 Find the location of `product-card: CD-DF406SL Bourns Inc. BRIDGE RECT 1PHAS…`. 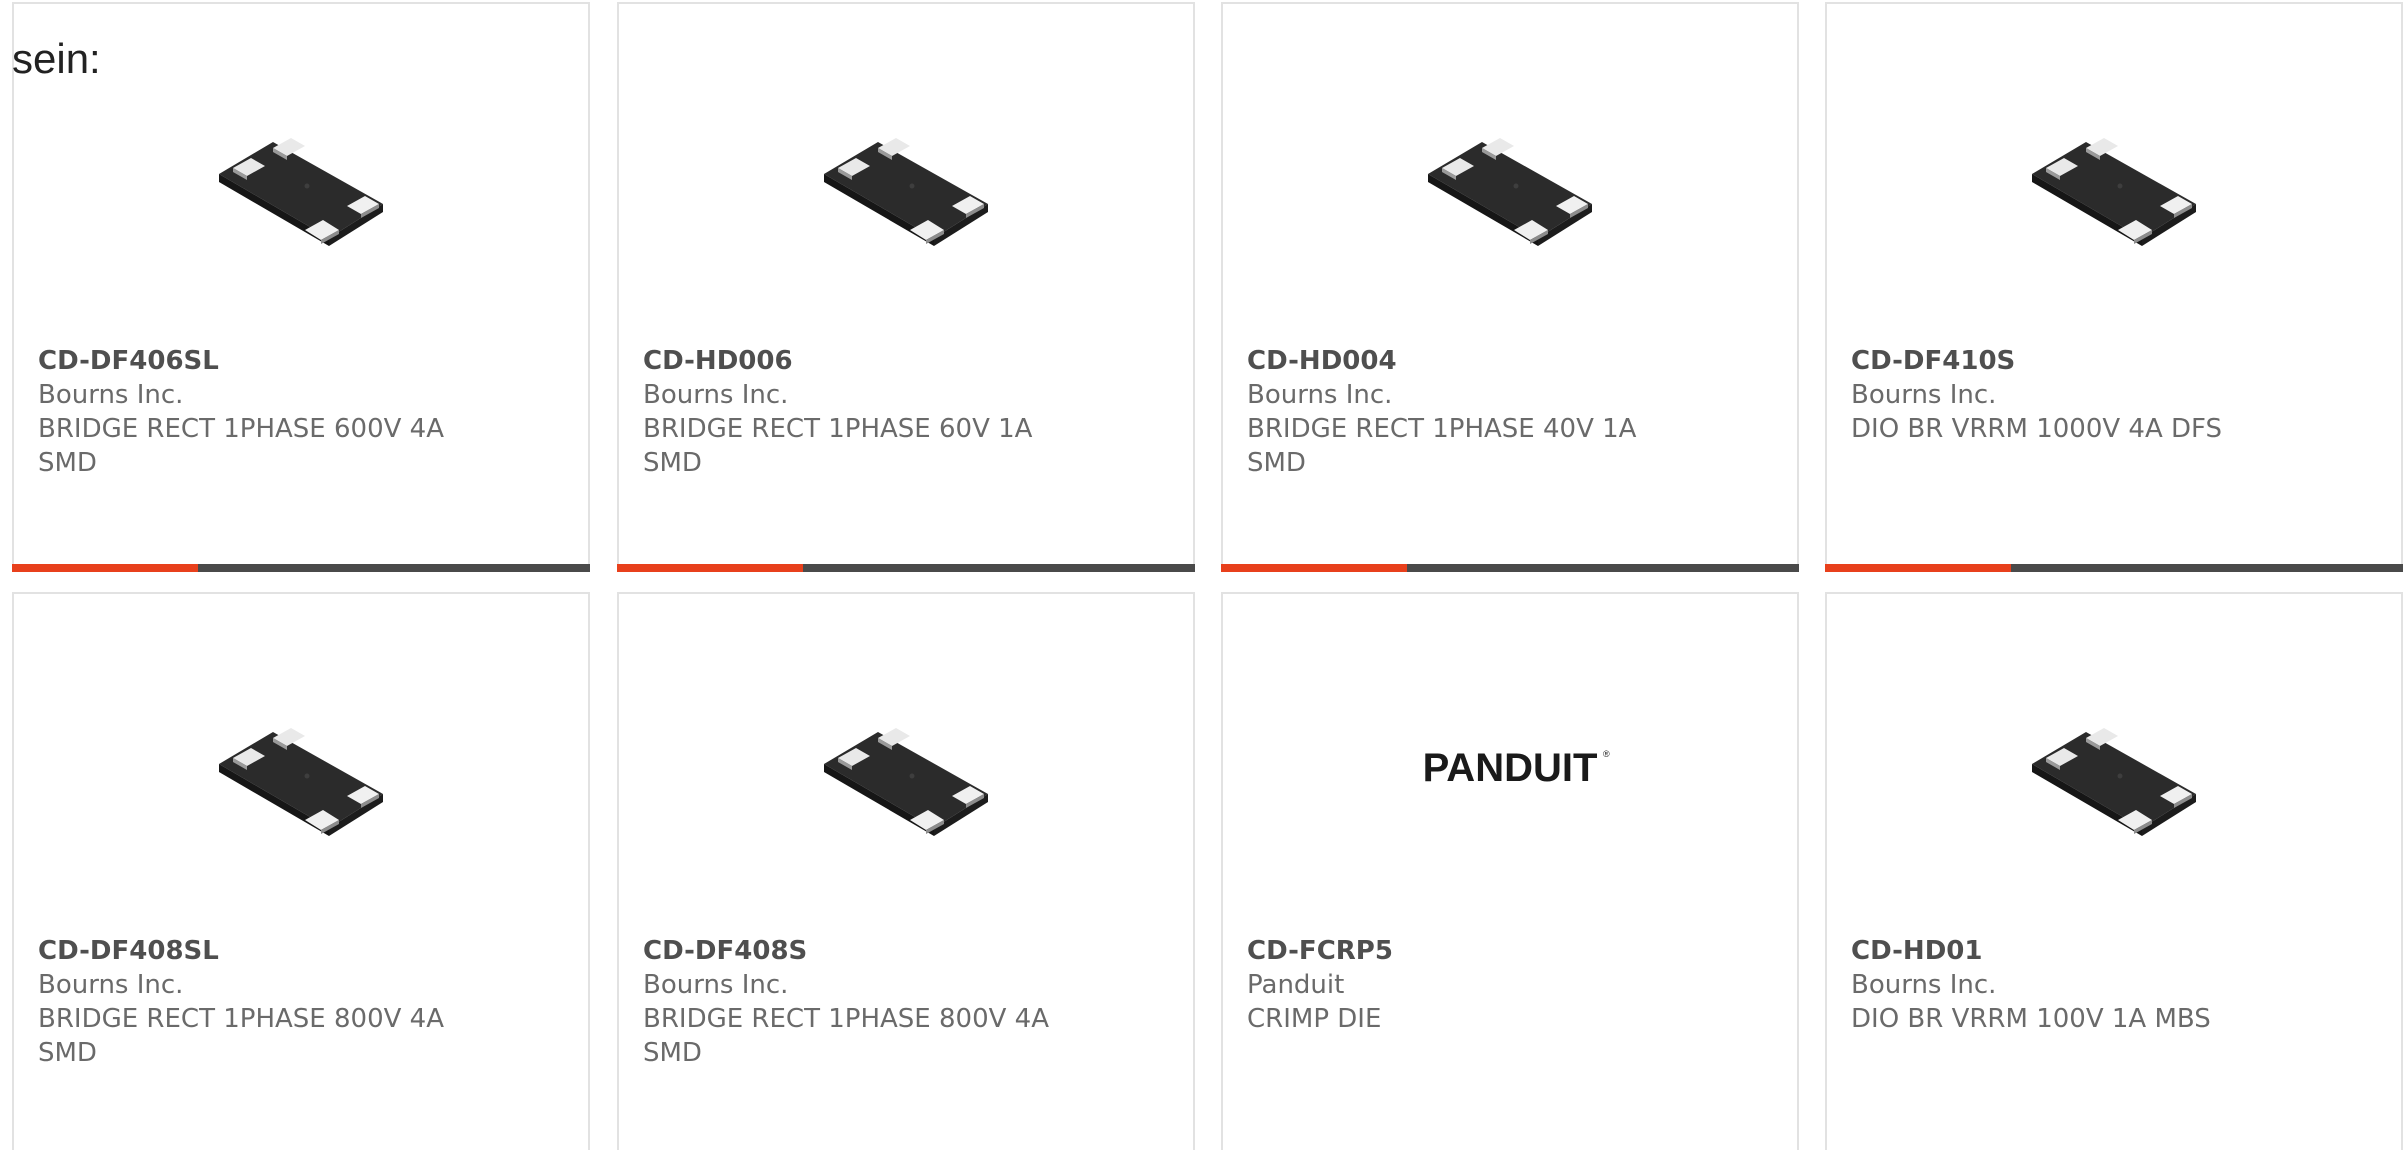

product-card: CD-DF406SL Bourns Inc. BRIDGE RECT 1PHAS… is located at coordinates (301, 287).